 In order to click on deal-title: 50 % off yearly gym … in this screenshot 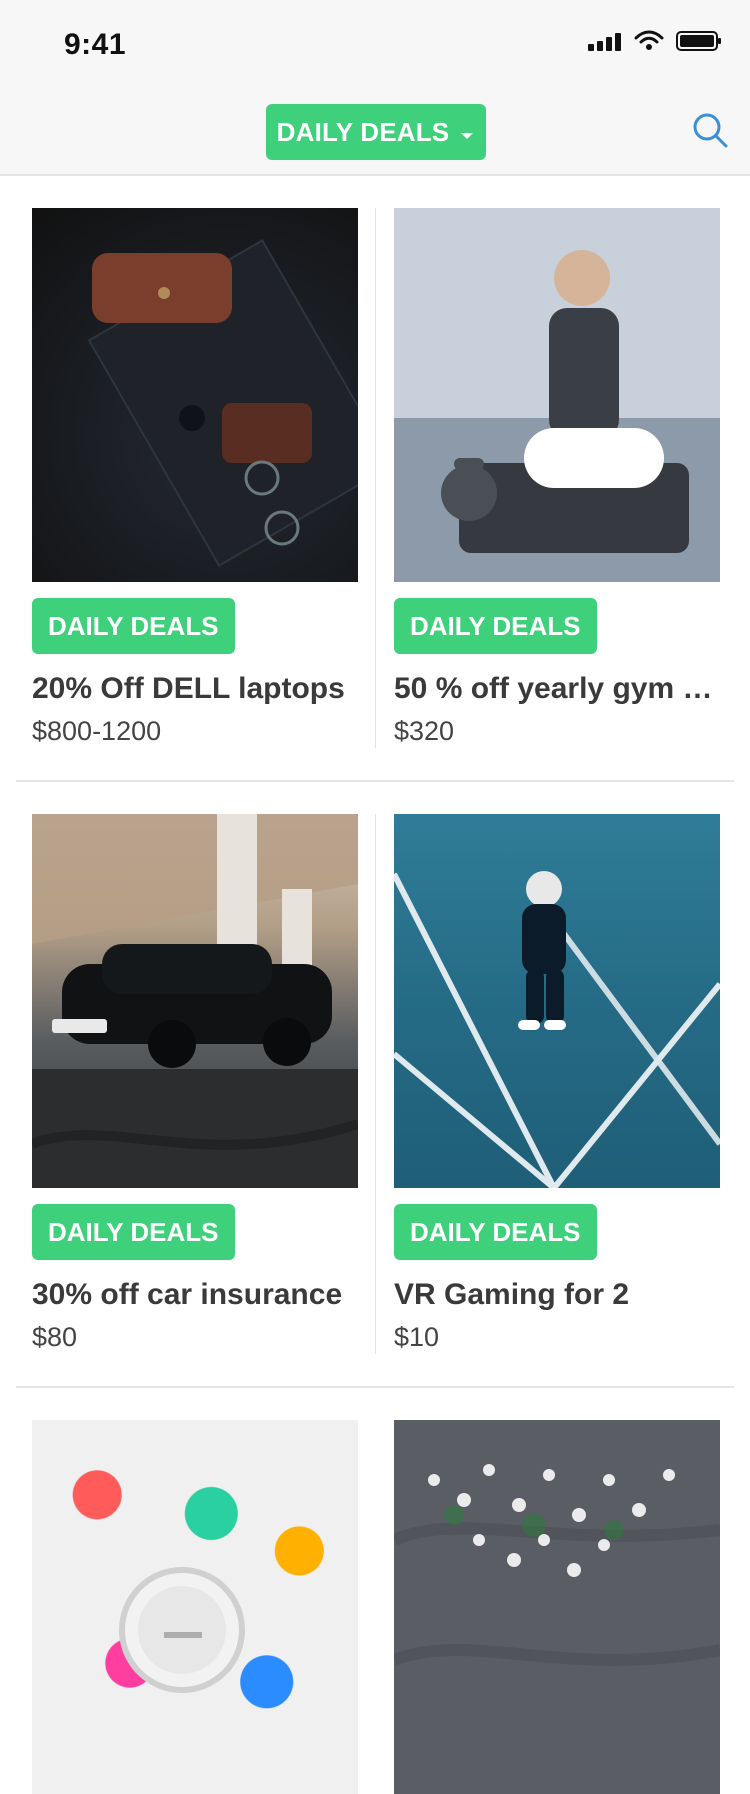, I will do `click(553, 688)`.